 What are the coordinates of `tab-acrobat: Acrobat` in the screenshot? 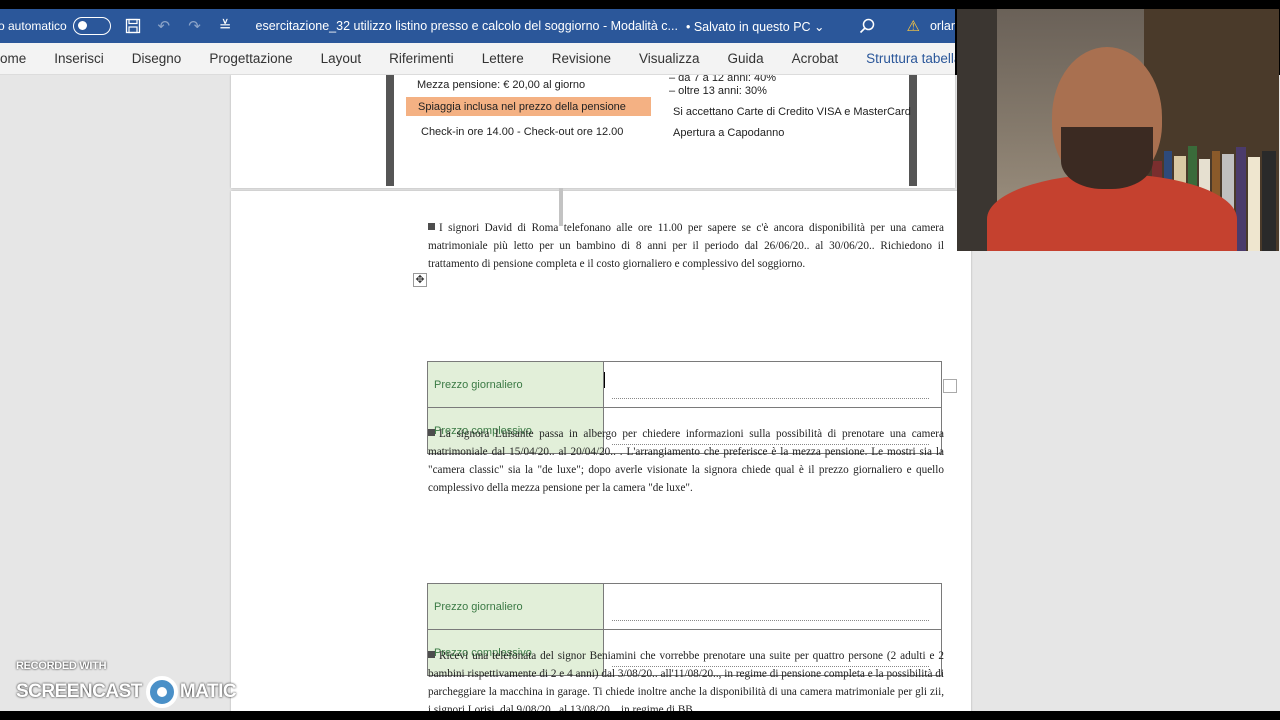 It's located at (815, 58).